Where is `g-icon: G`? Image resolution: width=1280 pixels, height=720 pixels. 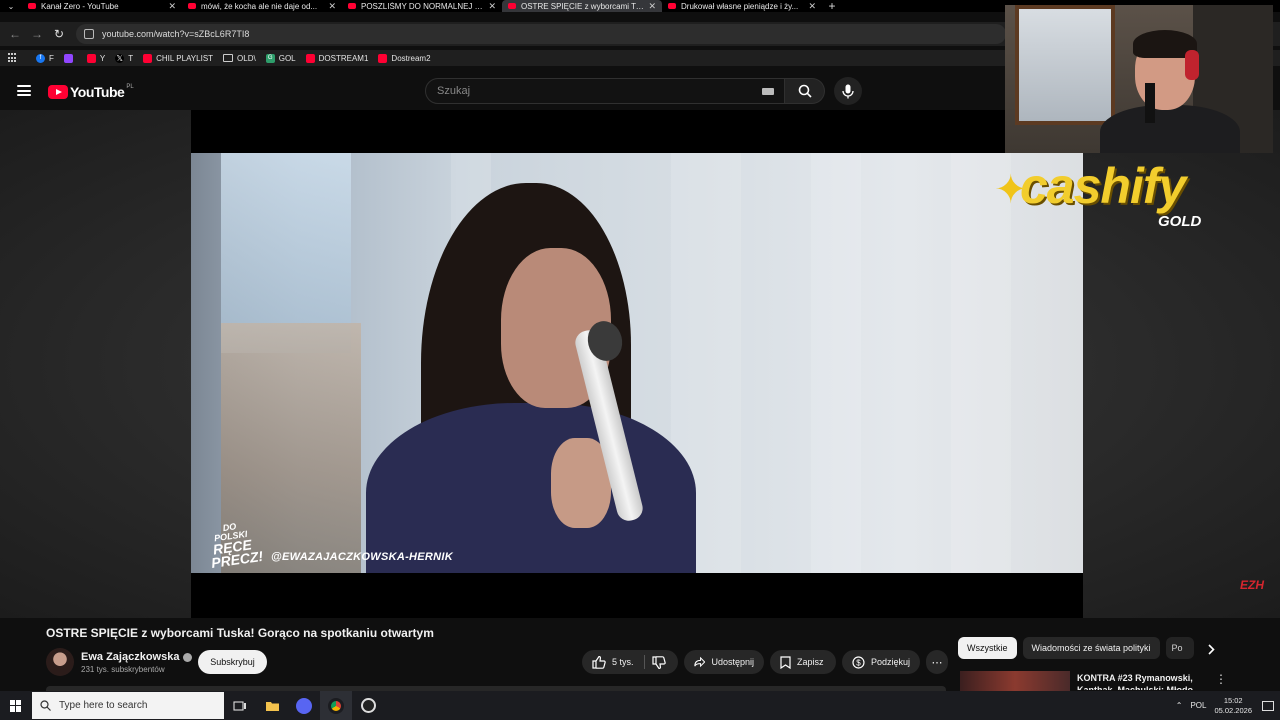
g-icon: G is located at coordinates (270, 58).